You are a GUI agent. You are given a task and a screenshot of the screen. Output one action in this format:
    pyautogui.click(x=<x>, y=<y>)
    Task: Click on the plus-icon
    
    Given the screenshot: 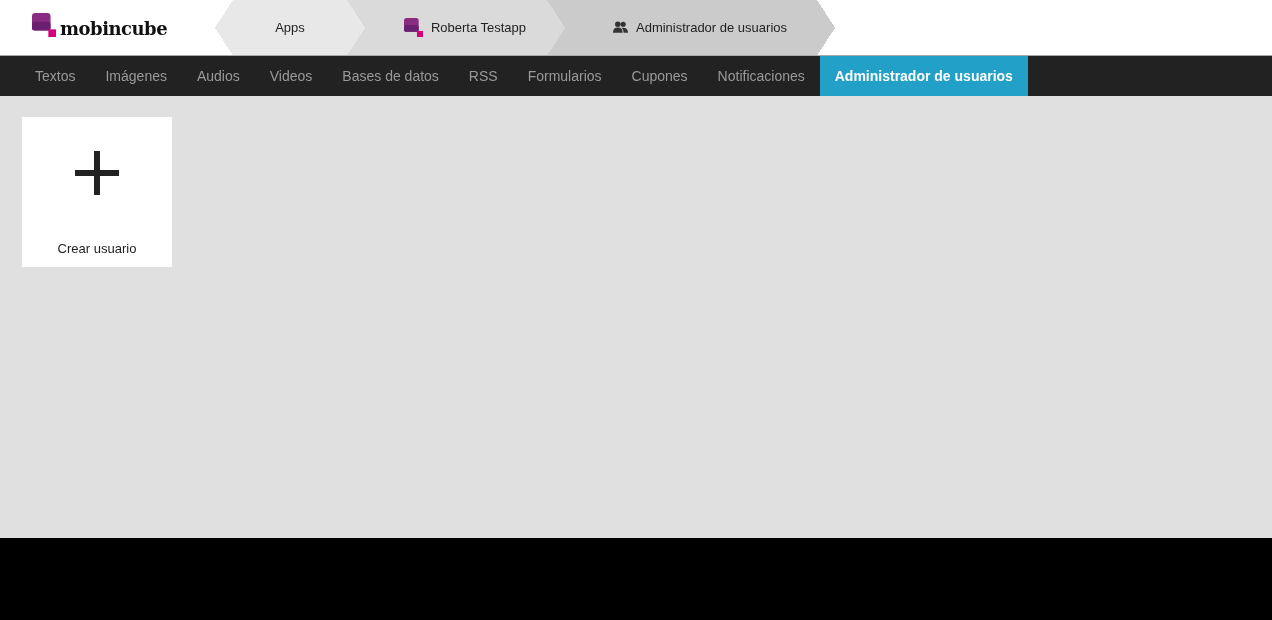 What is the action you would take?
    pyautogui.click(x=97, y=173)
    